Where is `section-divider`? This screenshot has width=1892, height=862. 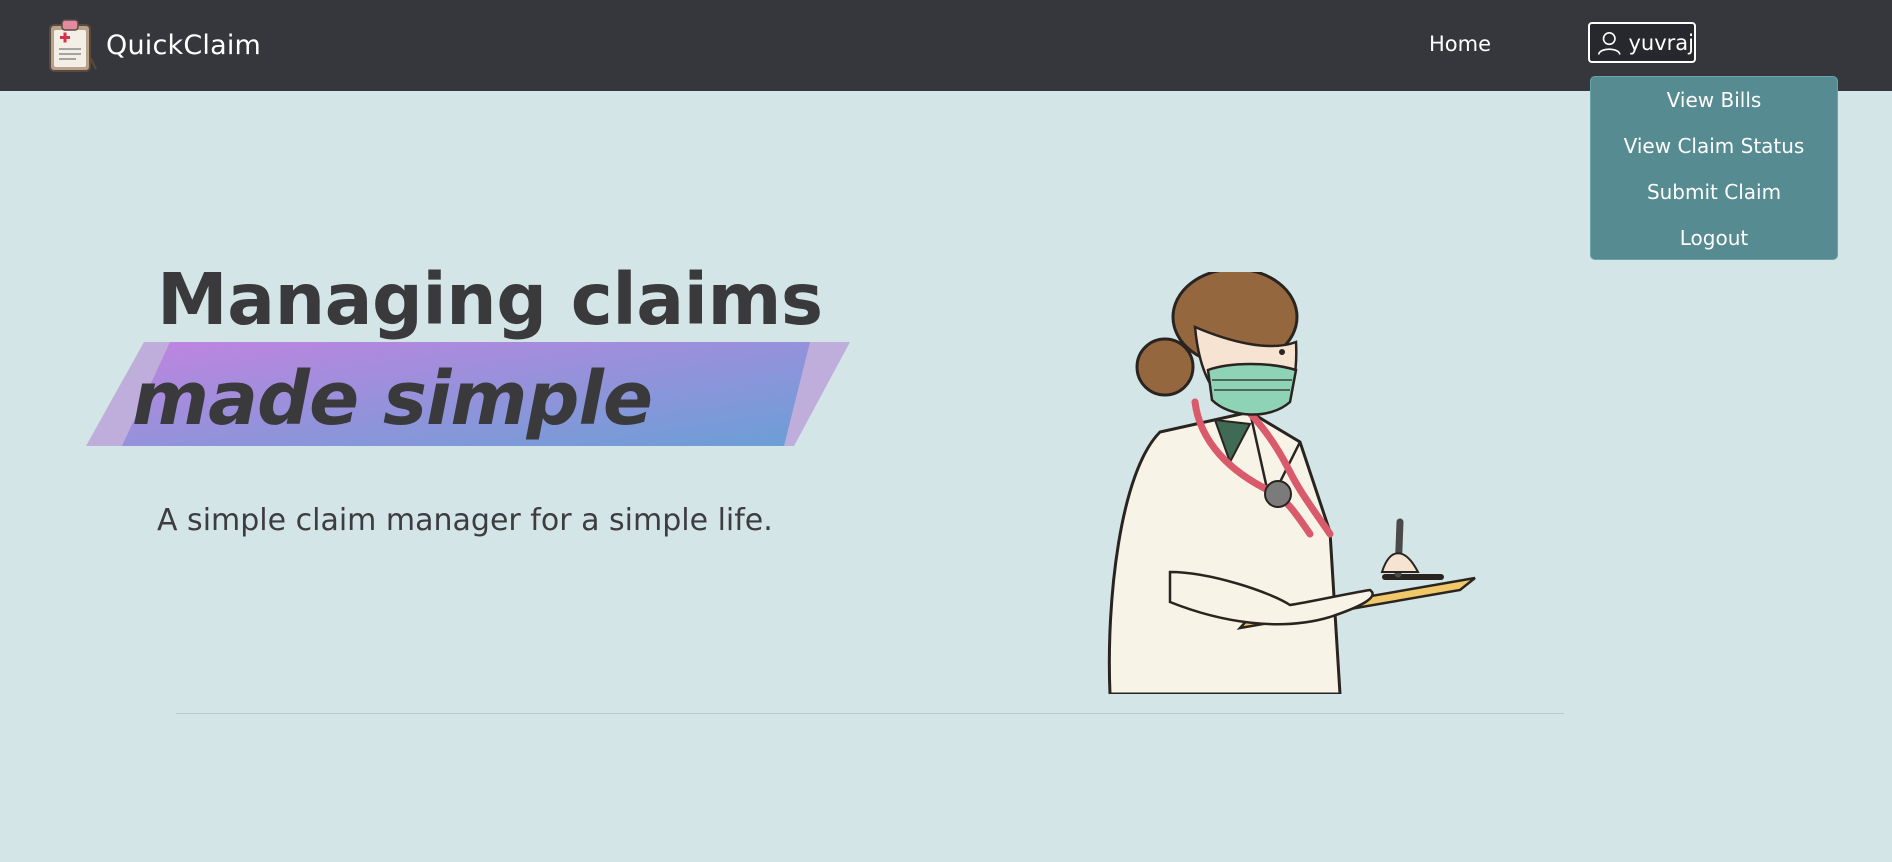 section-divider is located at coordinates (870, 713).